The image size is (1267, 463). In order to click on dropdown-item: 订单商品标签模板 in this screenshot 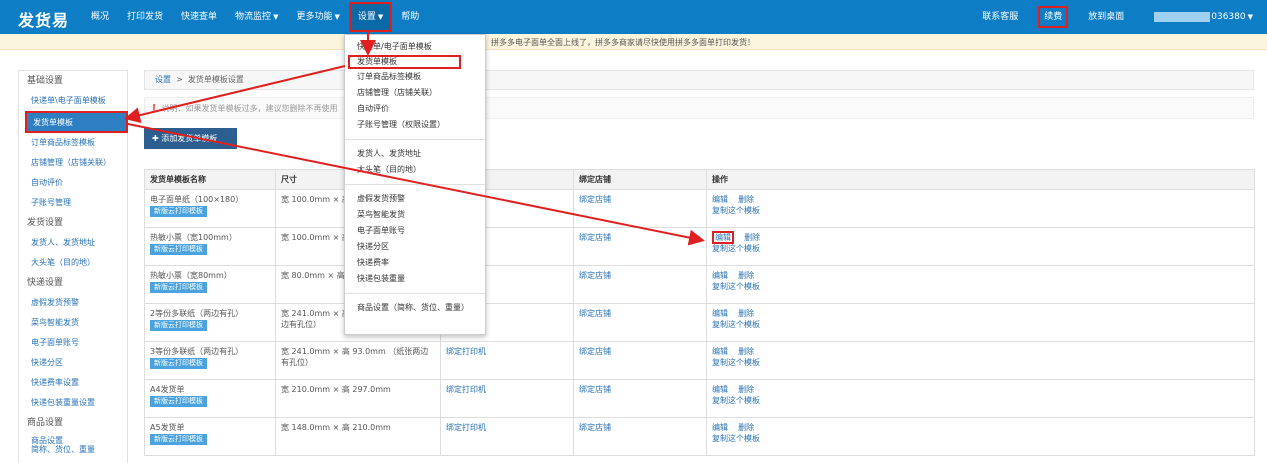, I will do `click(415, 77)`.